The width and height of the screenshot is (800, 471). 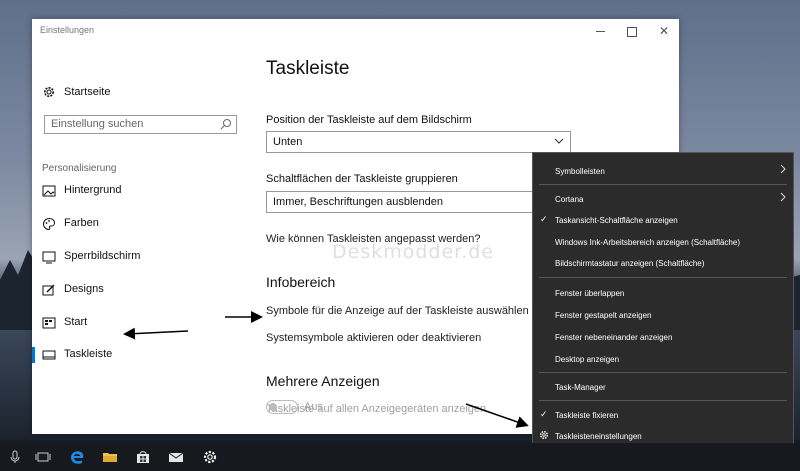 I want to click on sidebar-item-farben: Farben, so click(x=141, y=224).